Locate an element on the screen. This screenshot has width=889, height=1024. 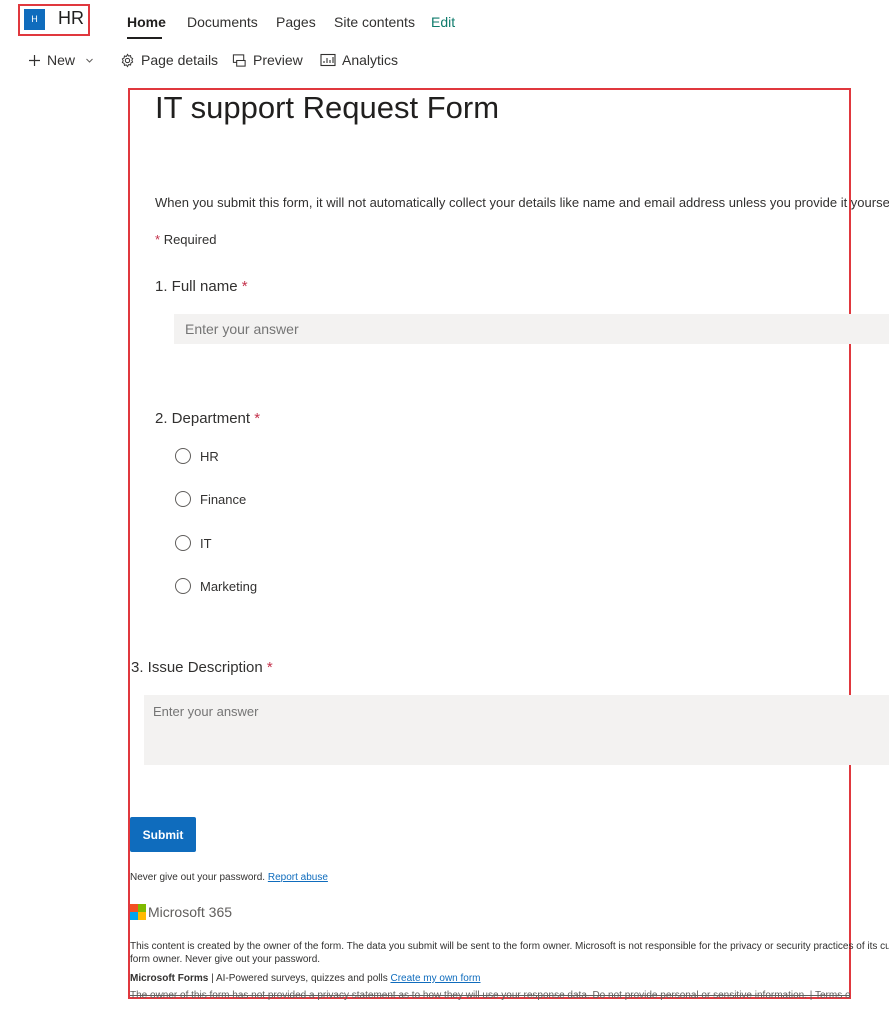
question-issue-description-title: 3. Issue Description * is located at coordinates (202, 667).